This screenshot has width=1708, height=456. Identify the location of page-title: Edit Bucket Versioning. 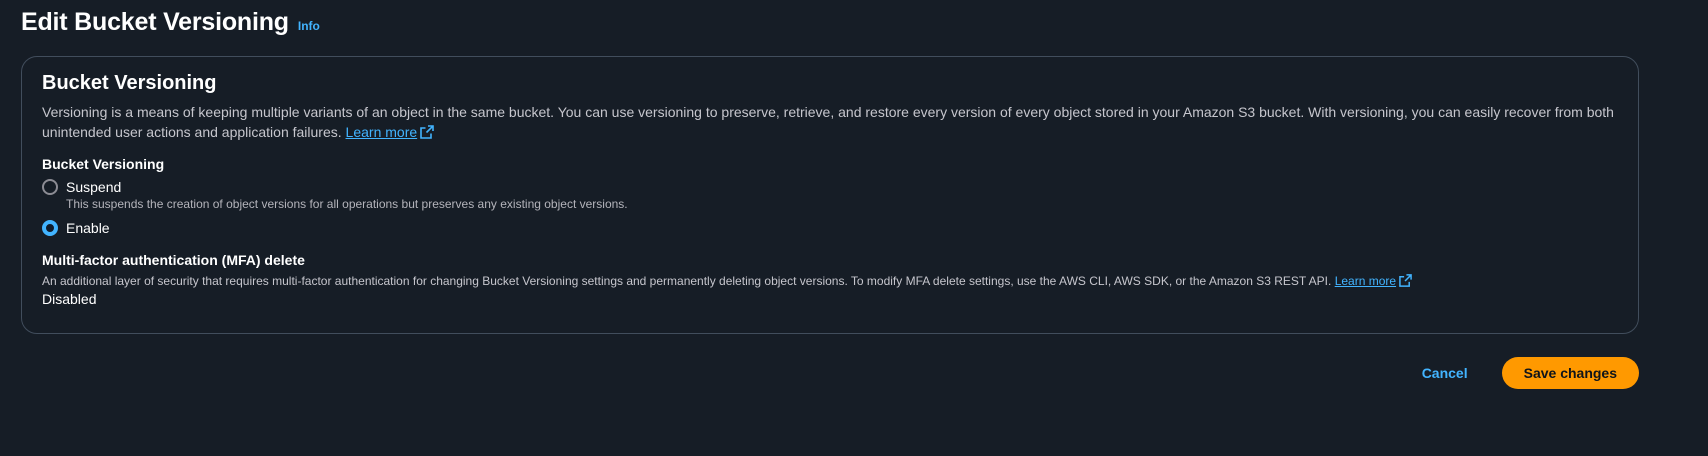
(155, 22).